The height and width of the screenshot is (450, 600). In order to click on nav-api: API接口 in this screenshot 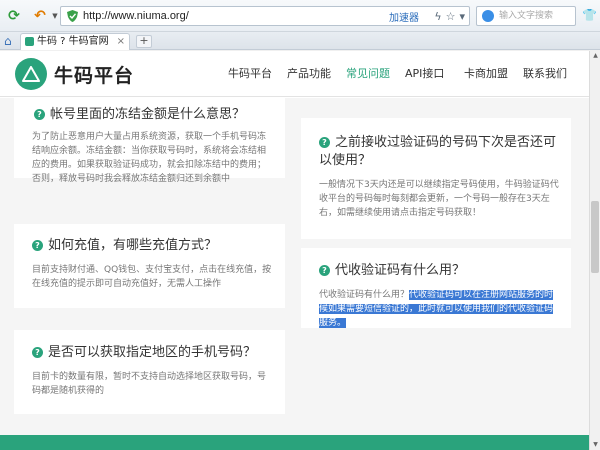, I will do `click(424, 74)`.